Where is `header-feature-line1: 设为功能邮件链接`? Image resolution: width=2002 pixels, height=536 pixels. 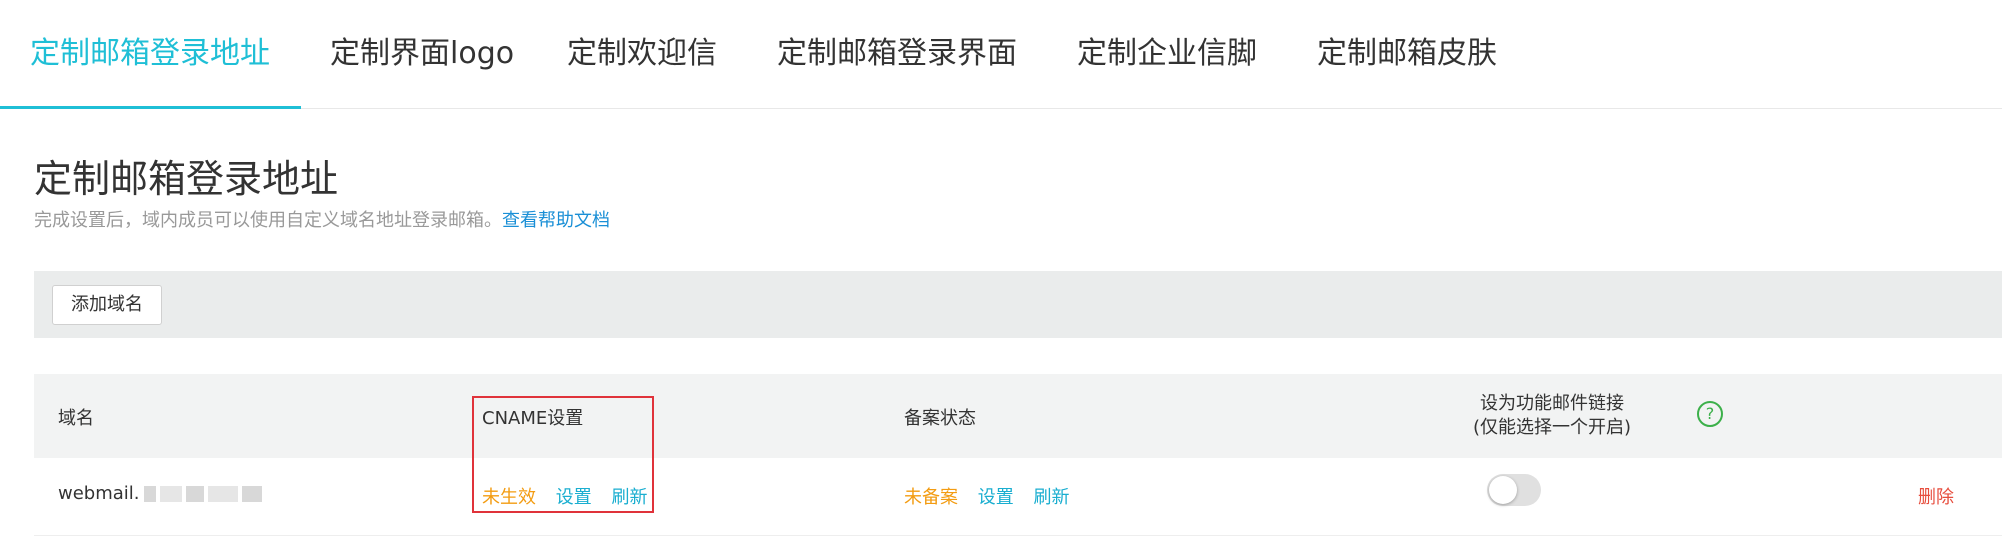
header-feature-line1: 设为功能邮件链接 is located at coordinates (1552, 403).